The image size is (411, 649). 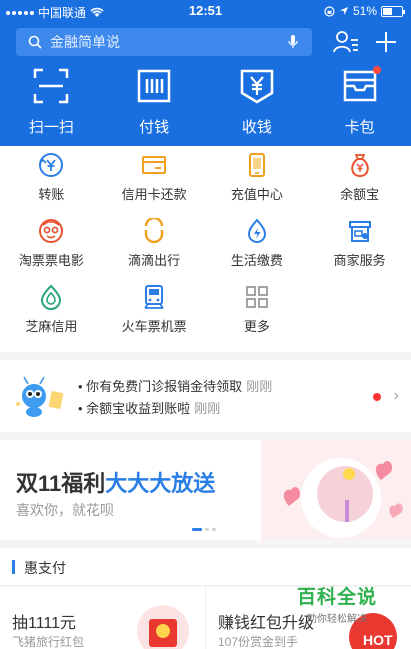 What do you see at coordinates (293, 42) in the screenshot?
I see `microphone-icon` at bounding box center [293, 42].